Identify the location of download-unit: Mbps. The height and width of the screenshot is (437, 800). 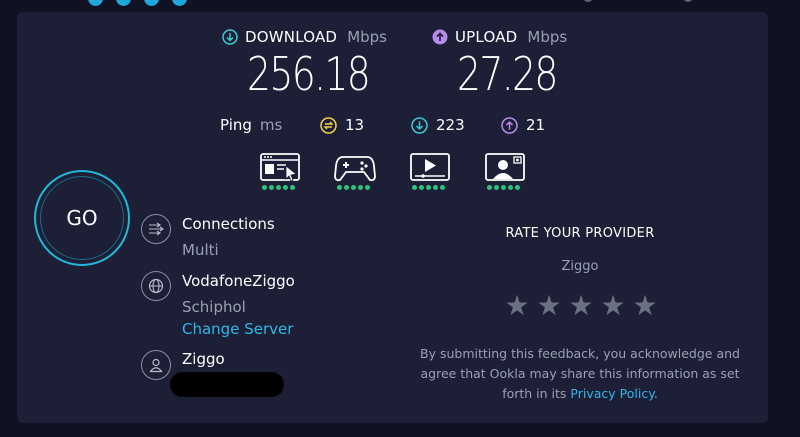
(367, 37).